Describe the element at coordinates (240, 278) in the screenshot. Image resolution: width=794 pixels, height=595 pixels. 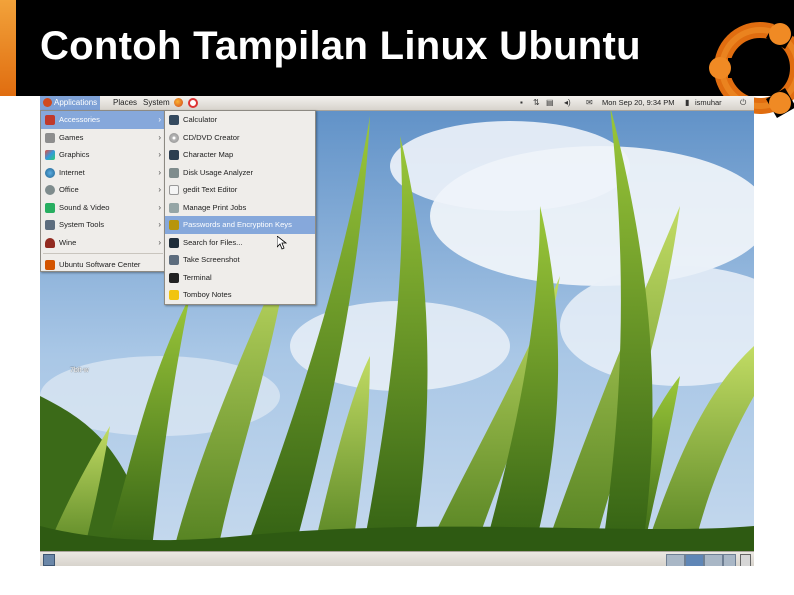
I see `menu-item-terminal: Terminal` at that location.